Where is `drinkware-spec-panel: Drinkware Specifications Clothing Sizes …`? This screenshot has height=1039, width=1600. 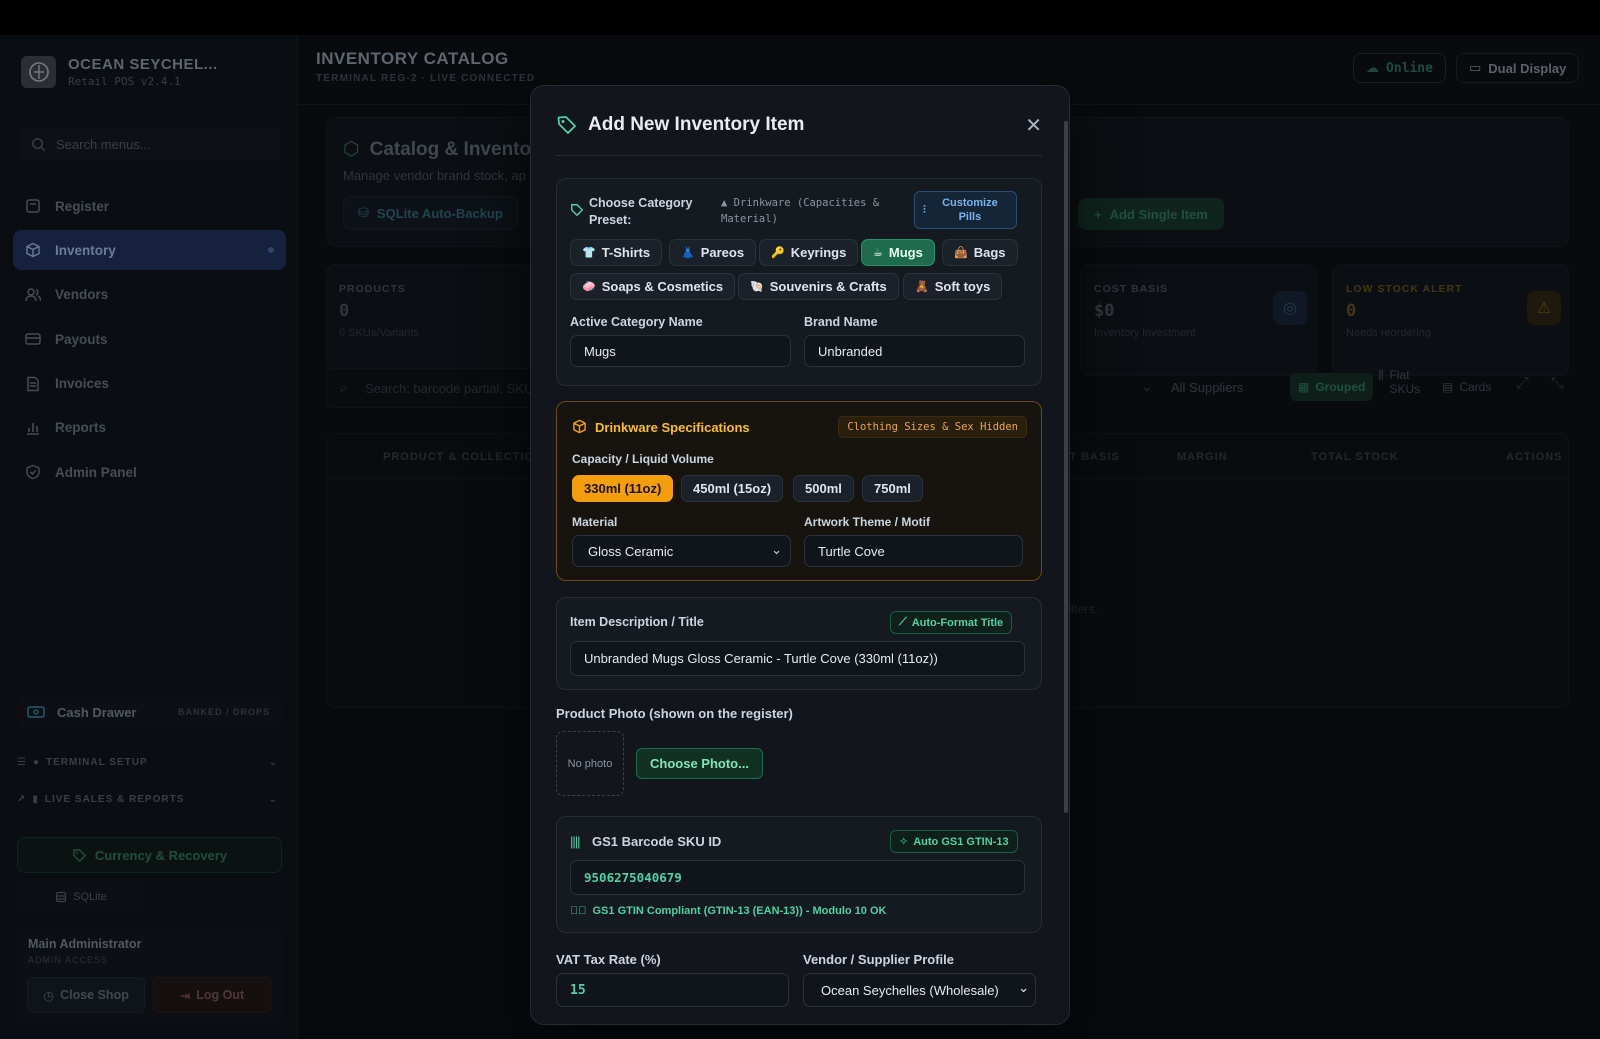 drinkware-spec-panel: Drinkware Specifications Clothing Sizes … is located at coordinates (799, 491).